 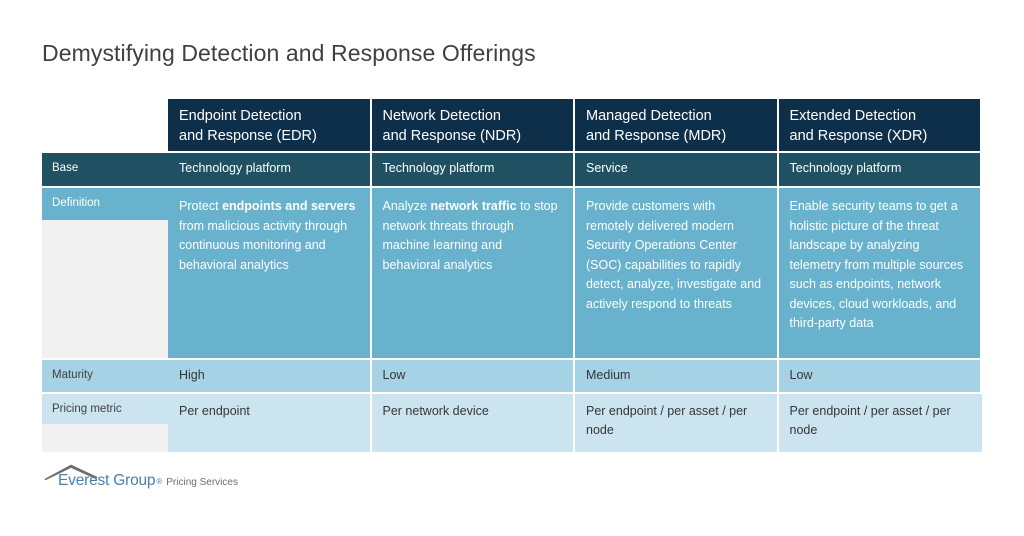 I want to click on logo-wordmark: Everest Group, so click(x=107, y=480).